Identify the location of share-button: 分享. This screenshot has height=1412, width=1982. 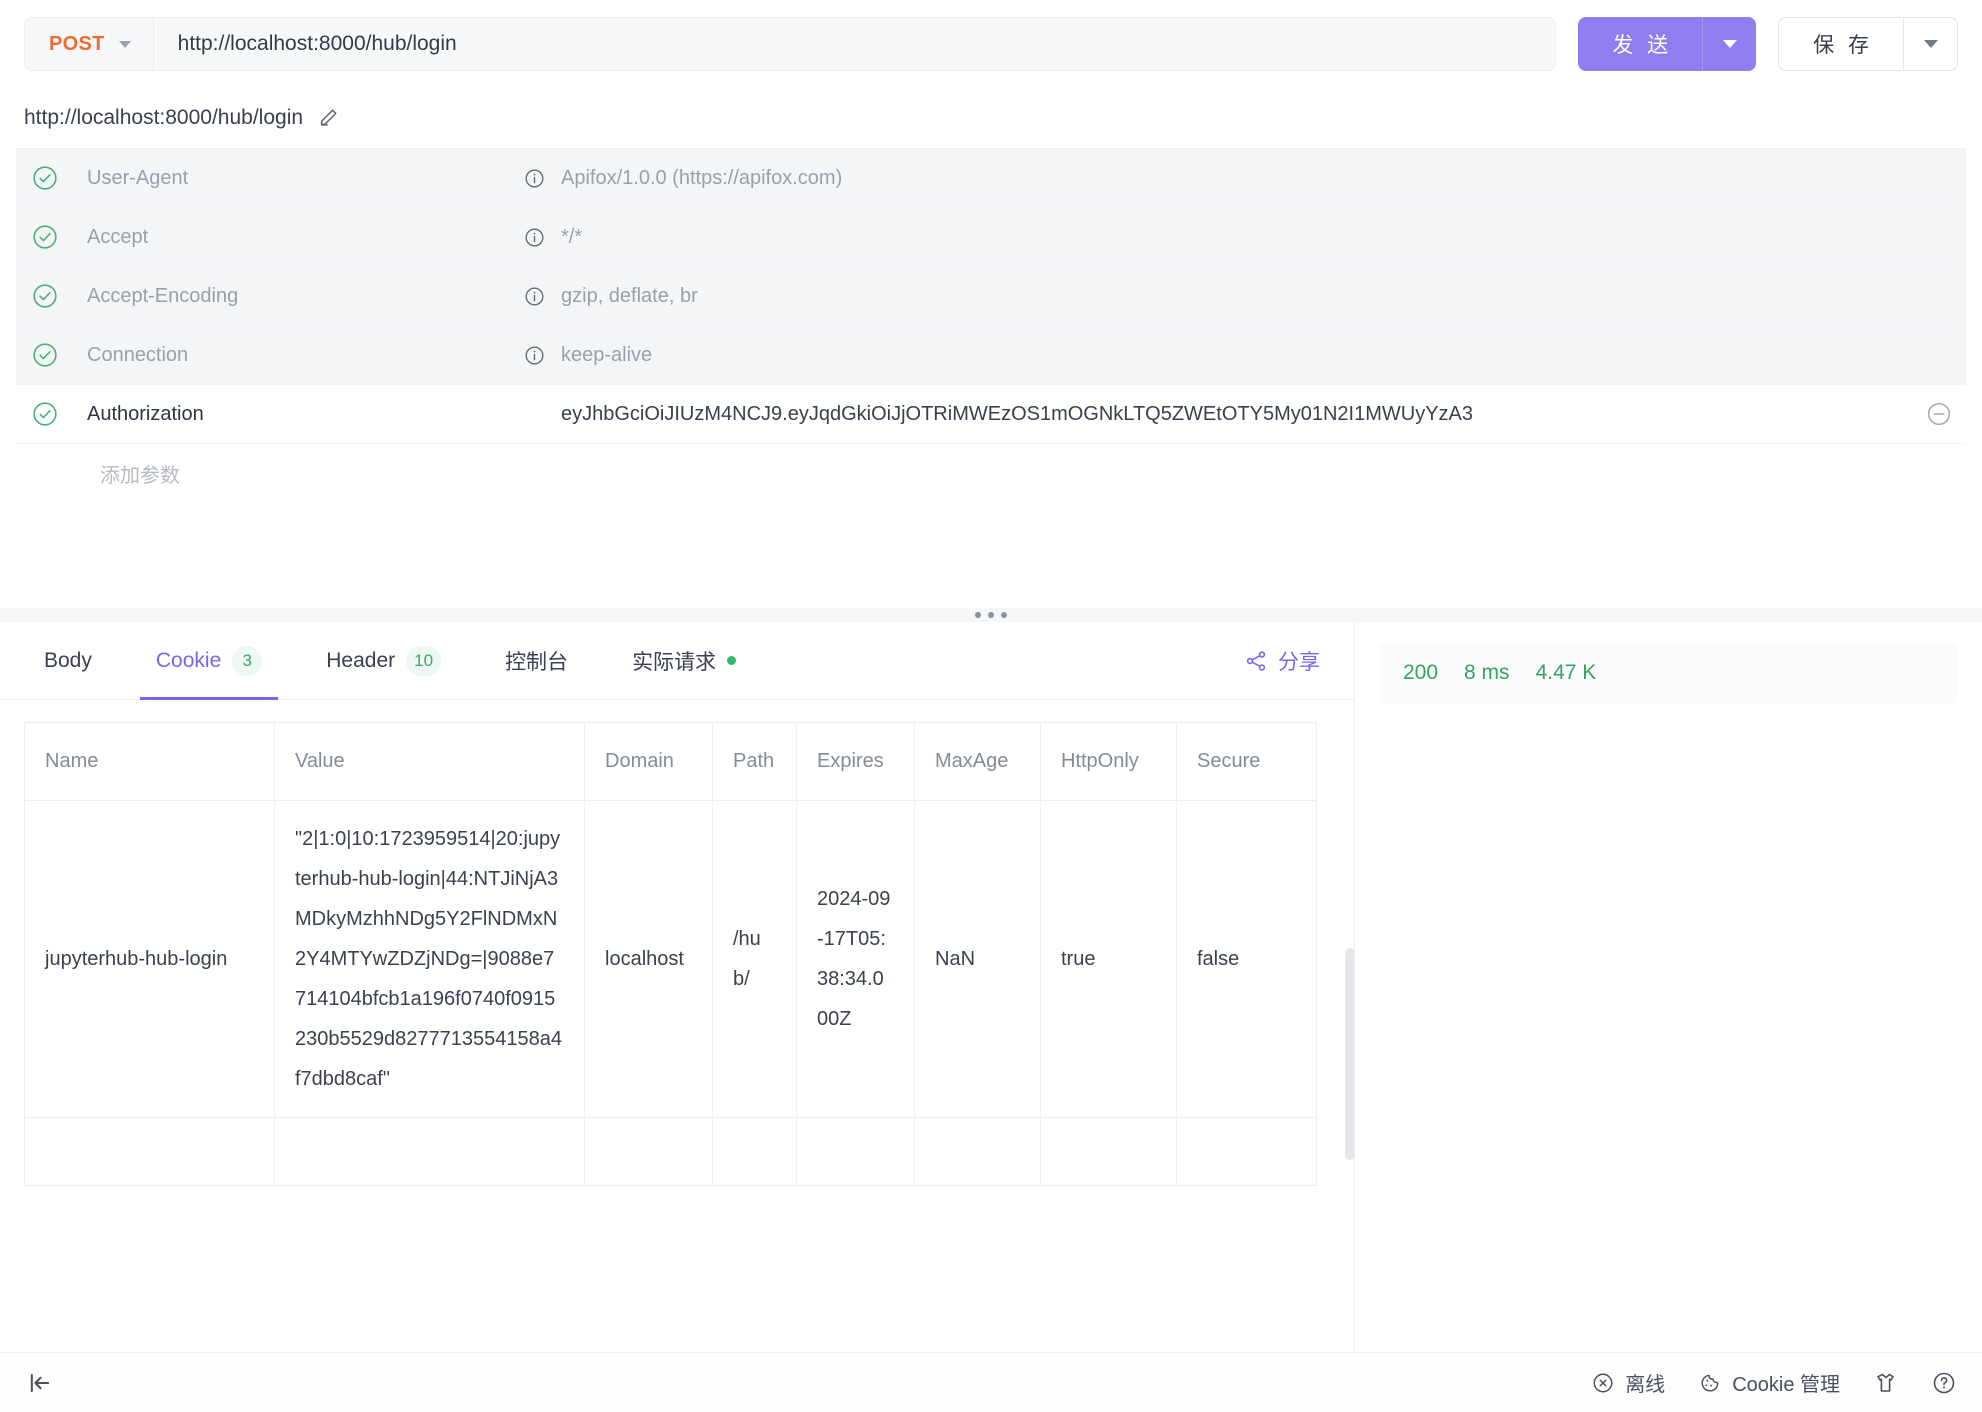
(1287, 661).